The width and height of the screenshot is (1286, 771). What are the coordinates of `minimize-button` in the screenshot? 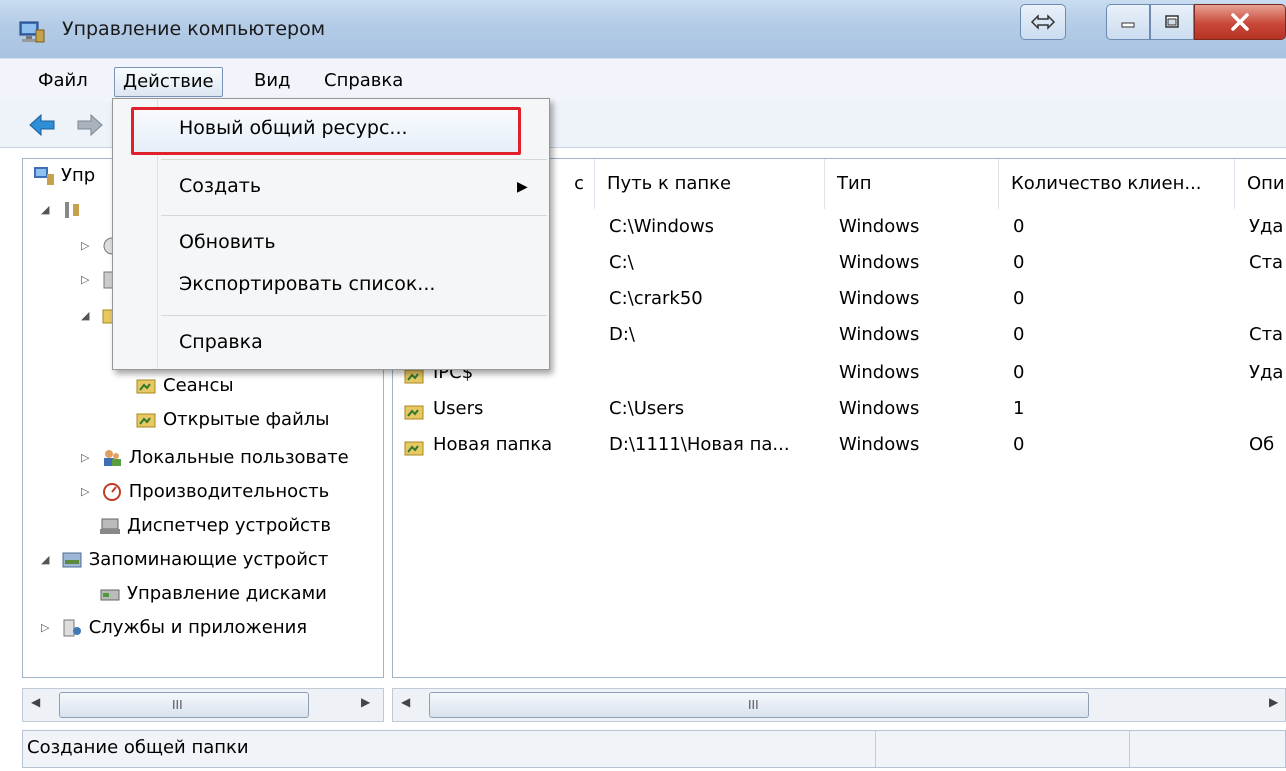 It's located at (1128, 22).